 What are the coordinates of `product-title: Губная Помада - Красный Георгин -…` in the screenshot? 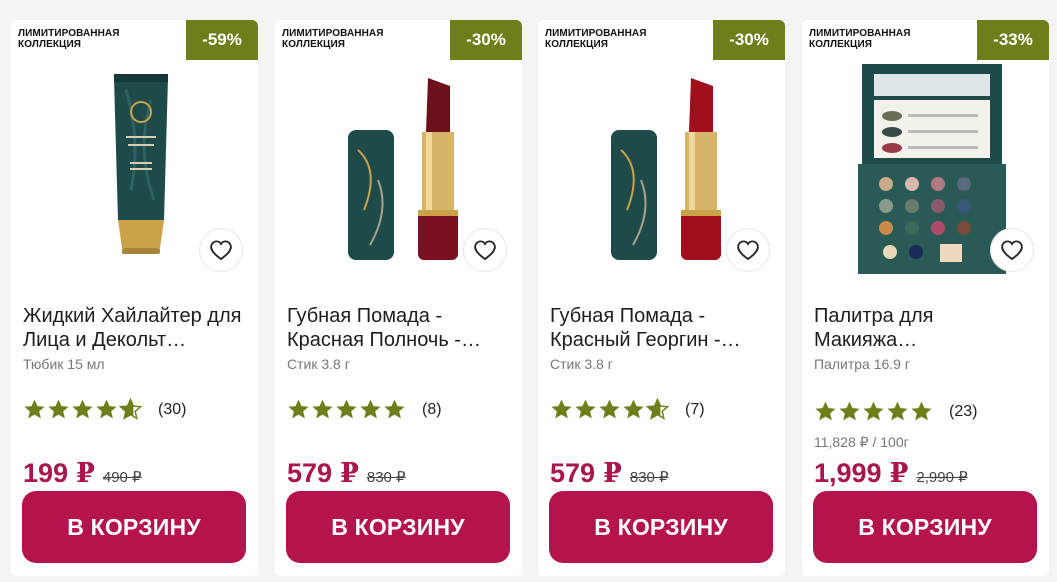 It's located at (664, 328).